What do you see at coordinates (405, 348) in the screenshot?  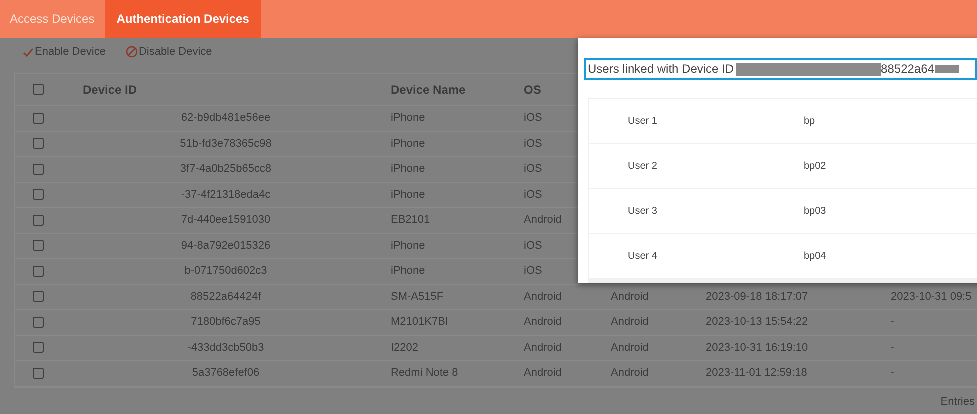 I see `table-cell-text: I2202` at bounding box center [405, 348].